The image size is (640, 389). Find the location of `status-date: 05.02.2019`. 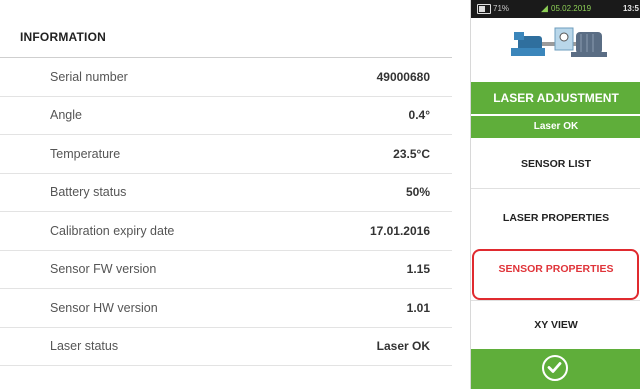

status-date: 05.02.2019 is located at coordinates (571, 8).